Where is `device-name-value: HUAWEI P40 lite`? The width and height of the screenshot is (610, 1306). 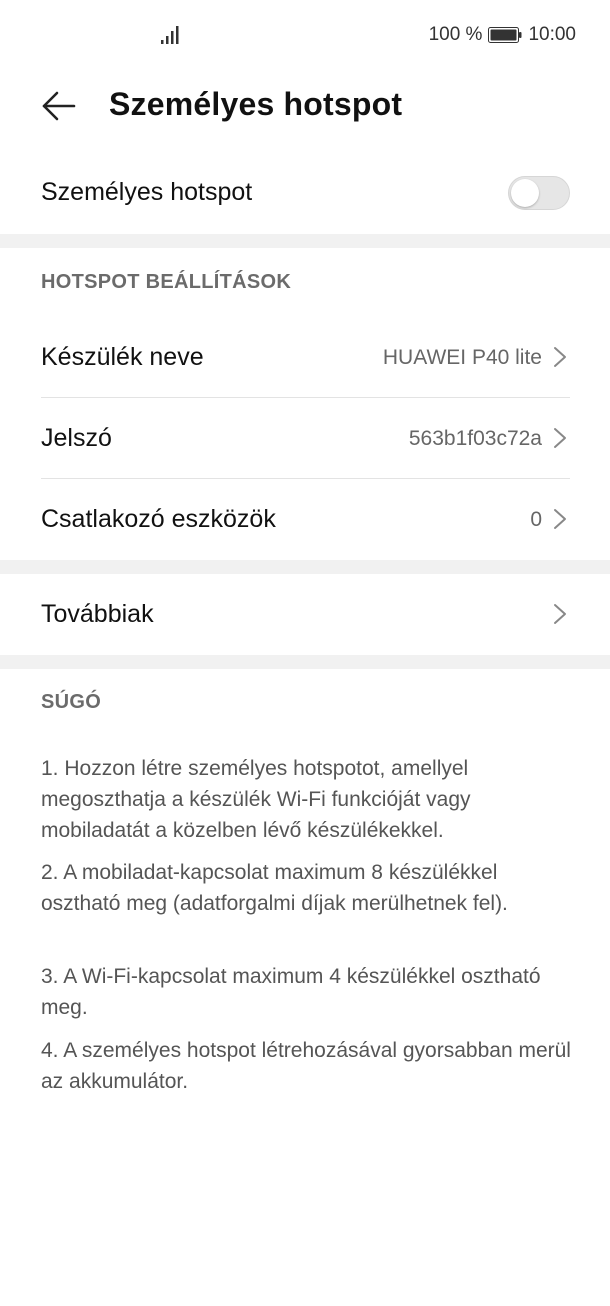 device-name-value: HUAWEI P40 lite is located at coordinates (462, 357).